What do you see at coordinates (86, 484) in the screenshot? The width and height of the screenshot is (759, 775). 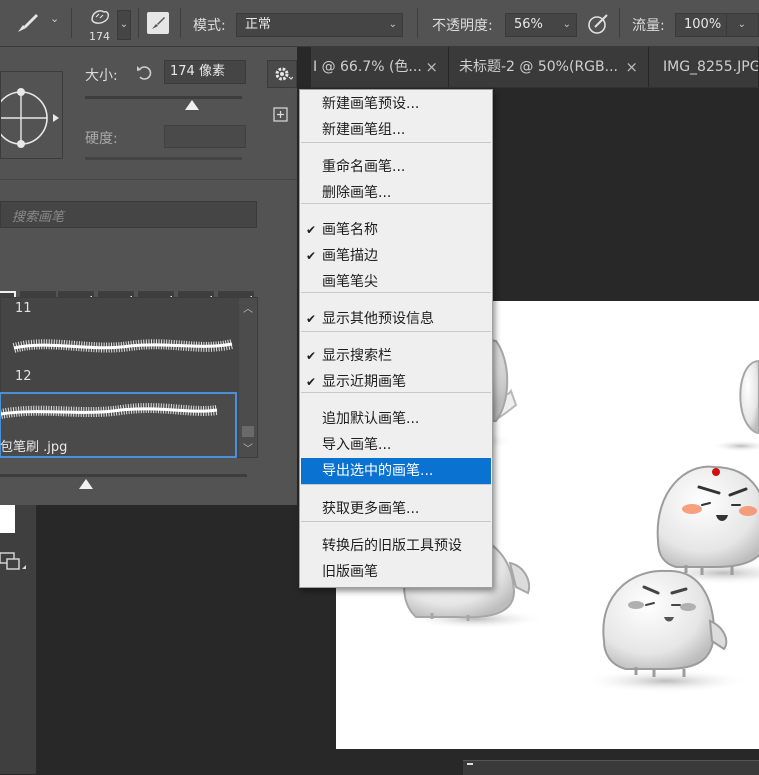 I see `preview-size-knob` at bounding box center [86, 484].